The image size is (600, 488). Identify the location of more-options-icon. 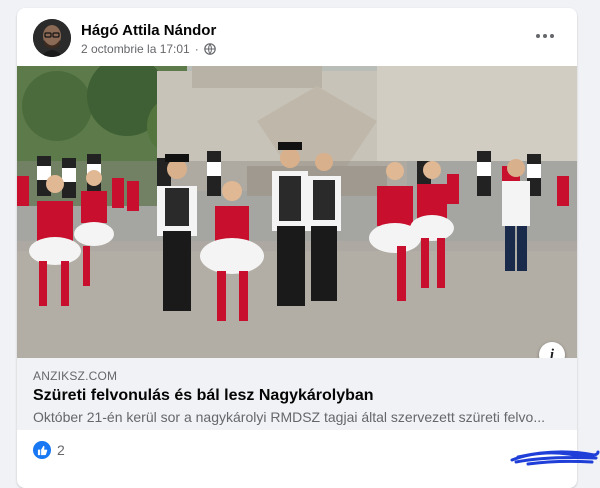
(538, 36).